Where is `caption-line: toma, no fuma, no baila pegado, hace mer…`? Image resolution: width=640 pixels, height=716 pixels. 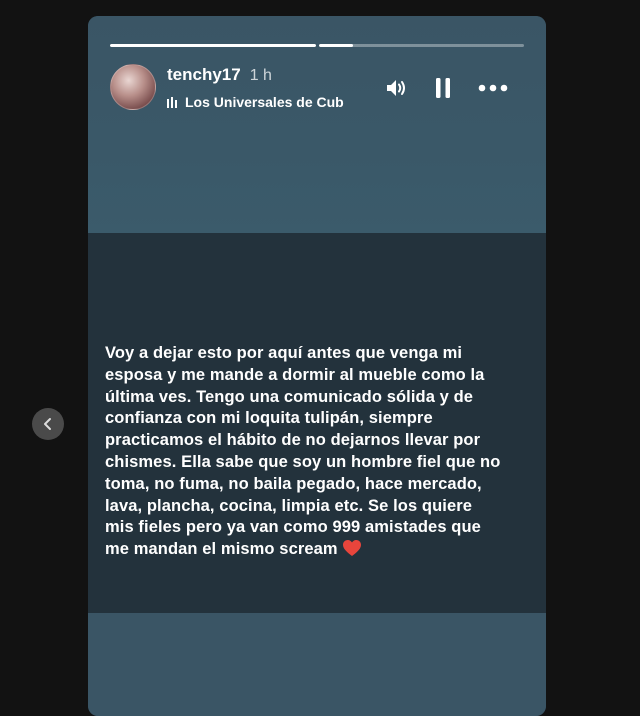 caption-line: toma, no fuma, no baila pegado, hace mer… is located at coordinates (293, 483).